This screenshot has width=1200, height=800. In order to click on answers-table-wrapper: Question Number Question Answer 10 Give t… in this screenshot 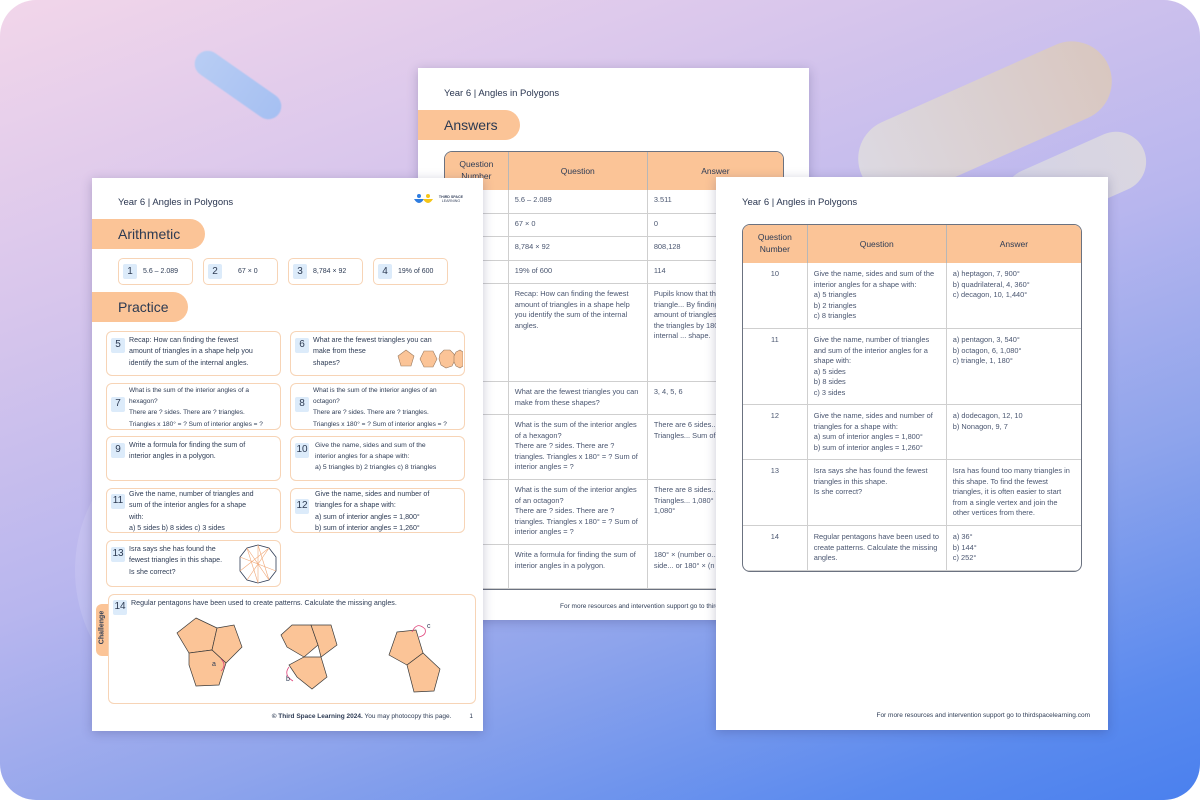, I will do `click(912, 398)`.